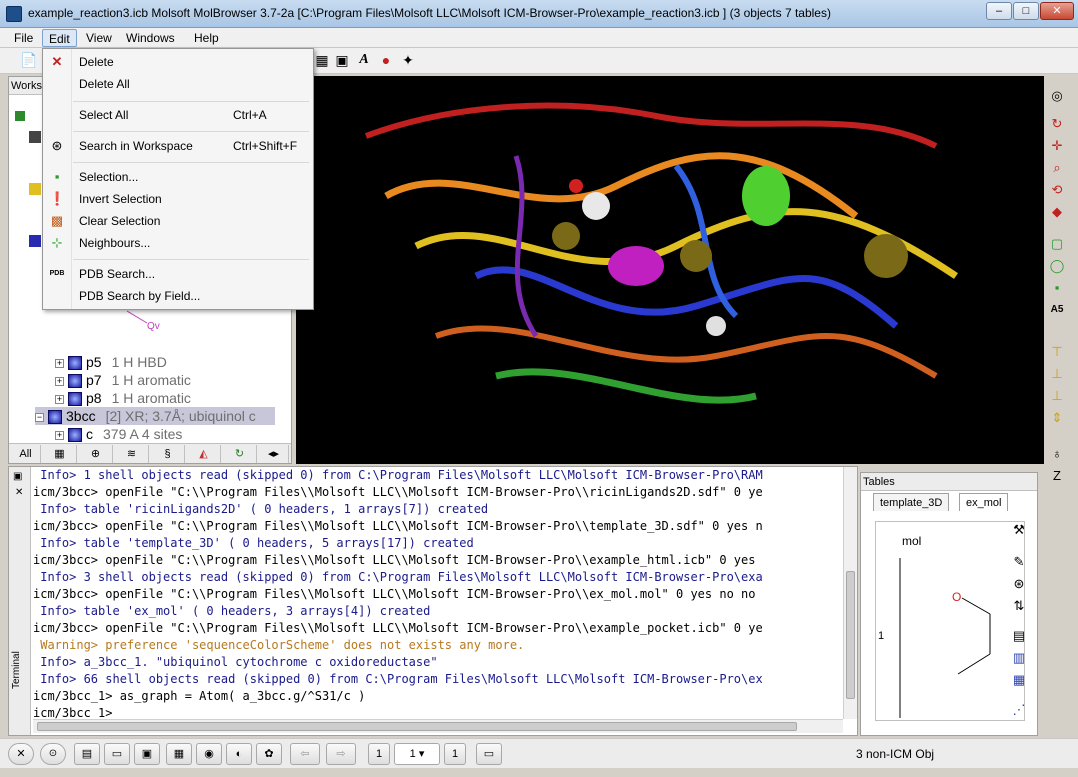  I want to click on back-arrow-icon: ⇦, so click(305, 754).